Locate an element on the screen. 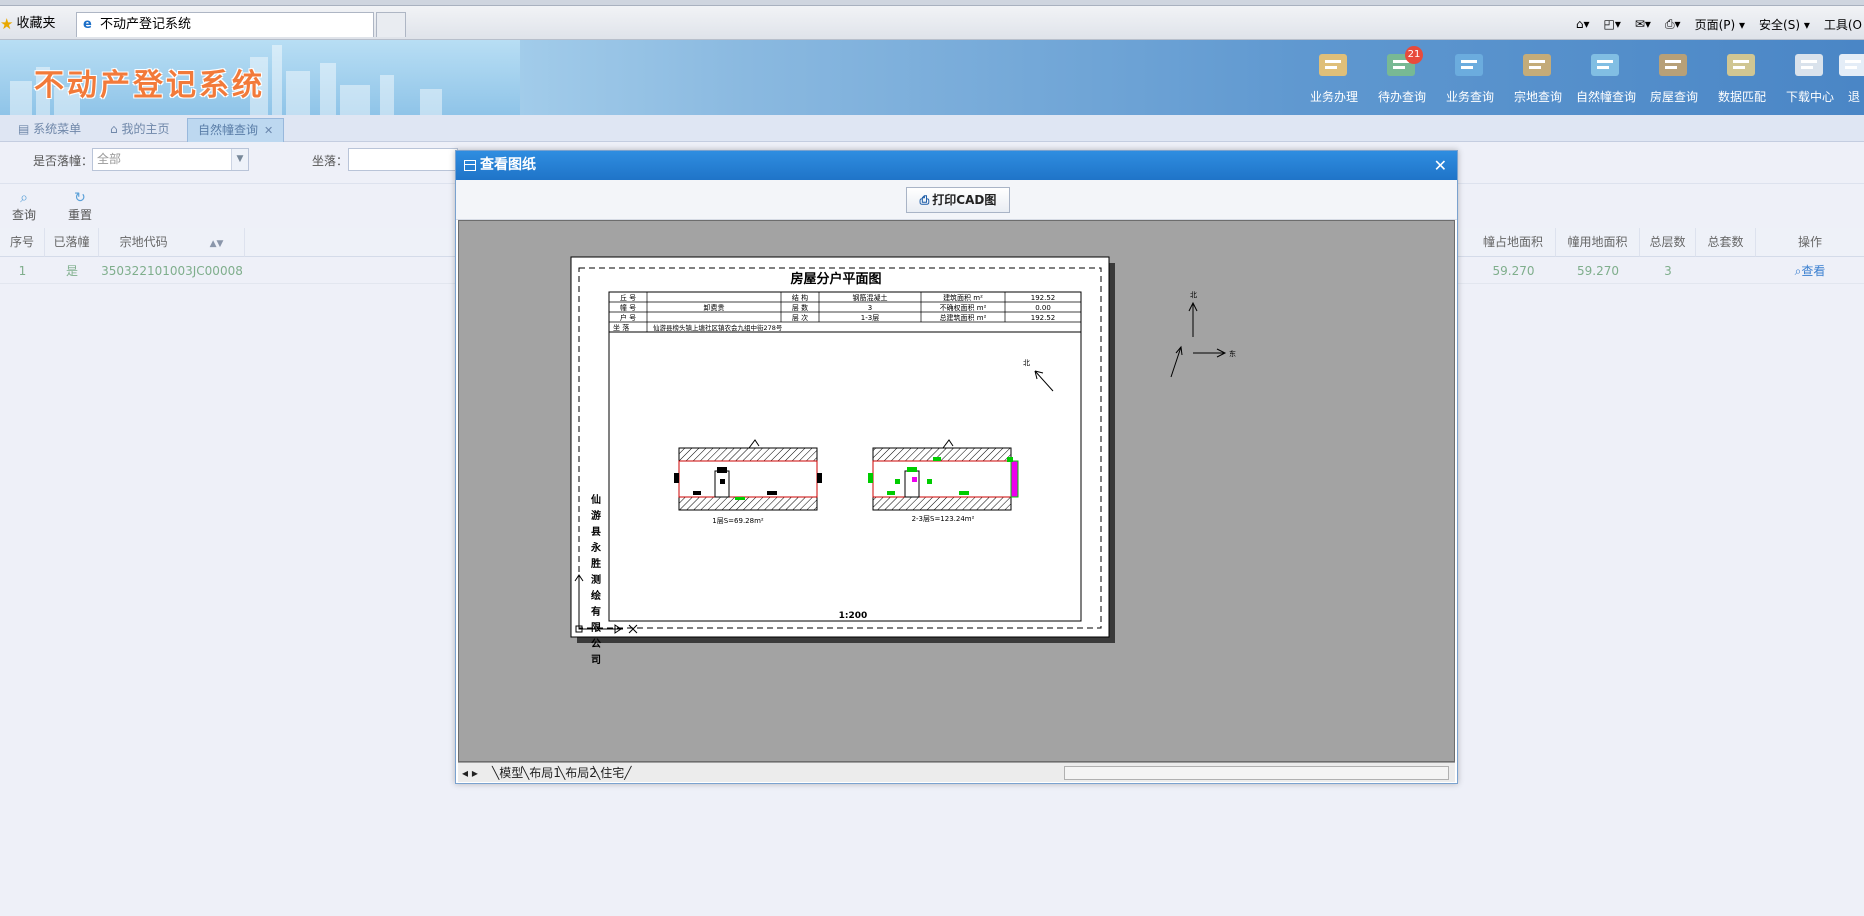  mail-icon: ✉▾ is located at coordinates (1643, 24).